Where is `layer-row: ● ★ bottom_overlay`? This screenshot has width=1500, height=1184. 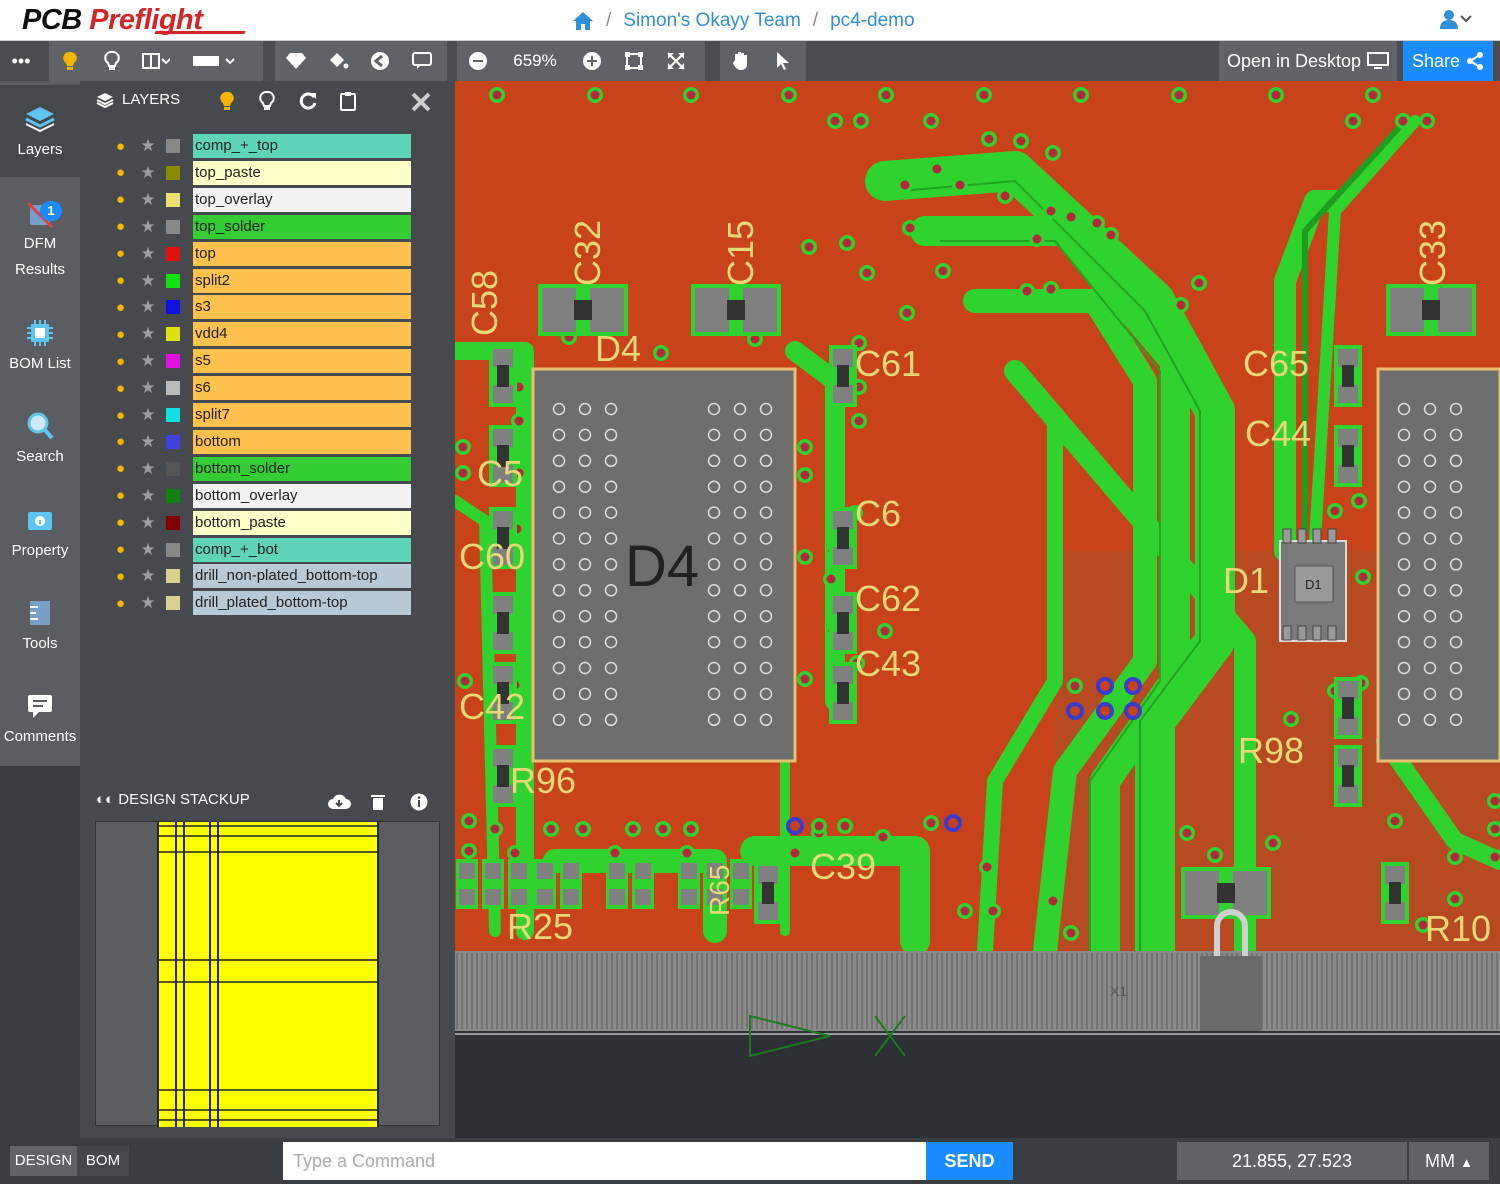 layer-row: ● ★ bottom_overlay is located at coordinates (263, 495).